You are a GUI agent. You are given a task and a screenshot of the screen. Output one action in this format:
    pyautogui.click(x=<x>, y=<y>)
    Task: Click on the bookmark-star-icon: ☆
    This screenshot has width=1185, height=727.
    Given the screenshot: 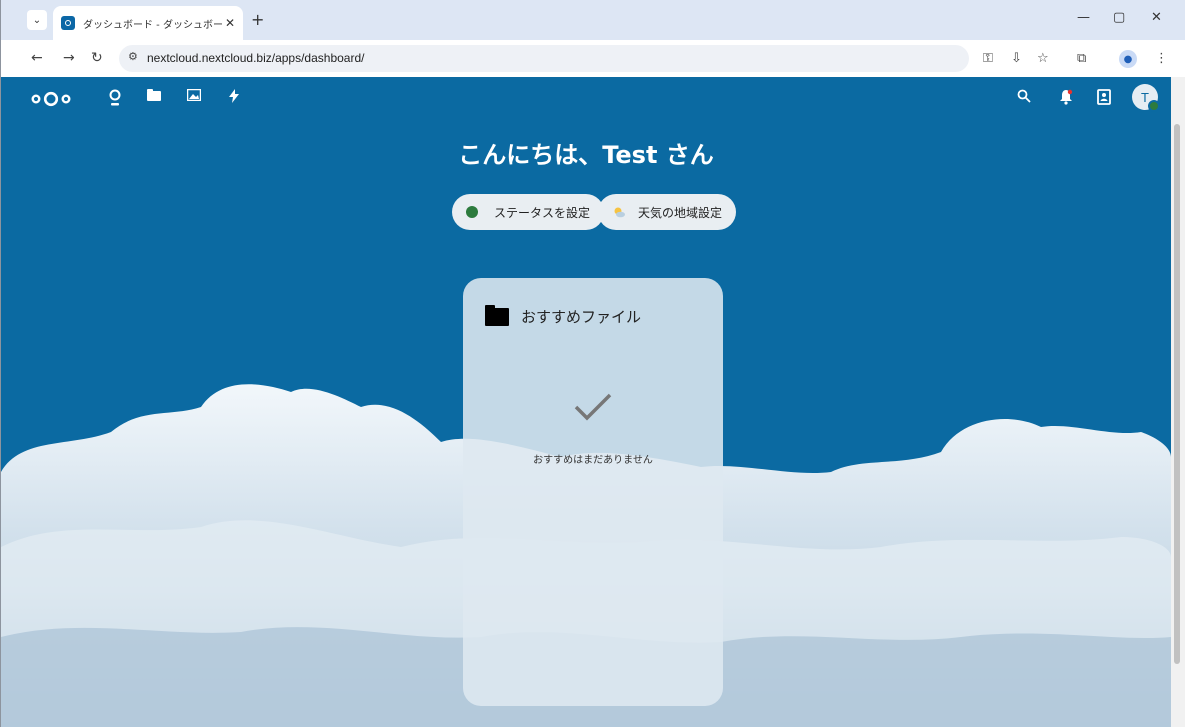 What is the action you would take?
    pyautogui.click(x=1043, y=58)
    